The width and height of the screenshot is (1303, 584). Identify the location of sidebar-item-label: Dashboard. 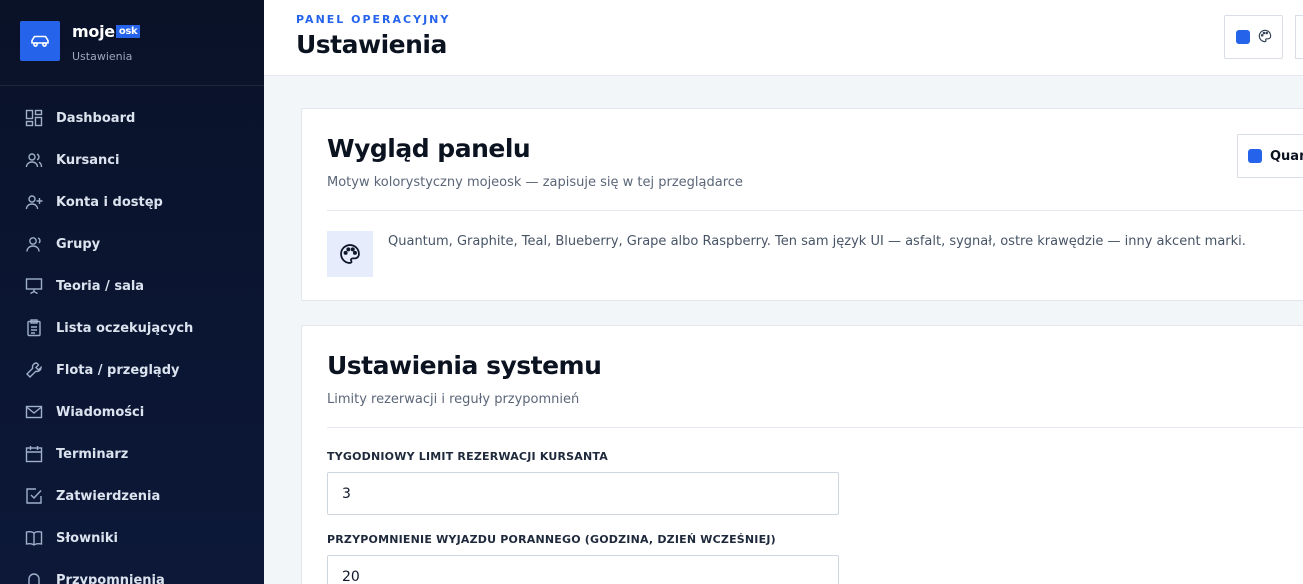
(96, 118).